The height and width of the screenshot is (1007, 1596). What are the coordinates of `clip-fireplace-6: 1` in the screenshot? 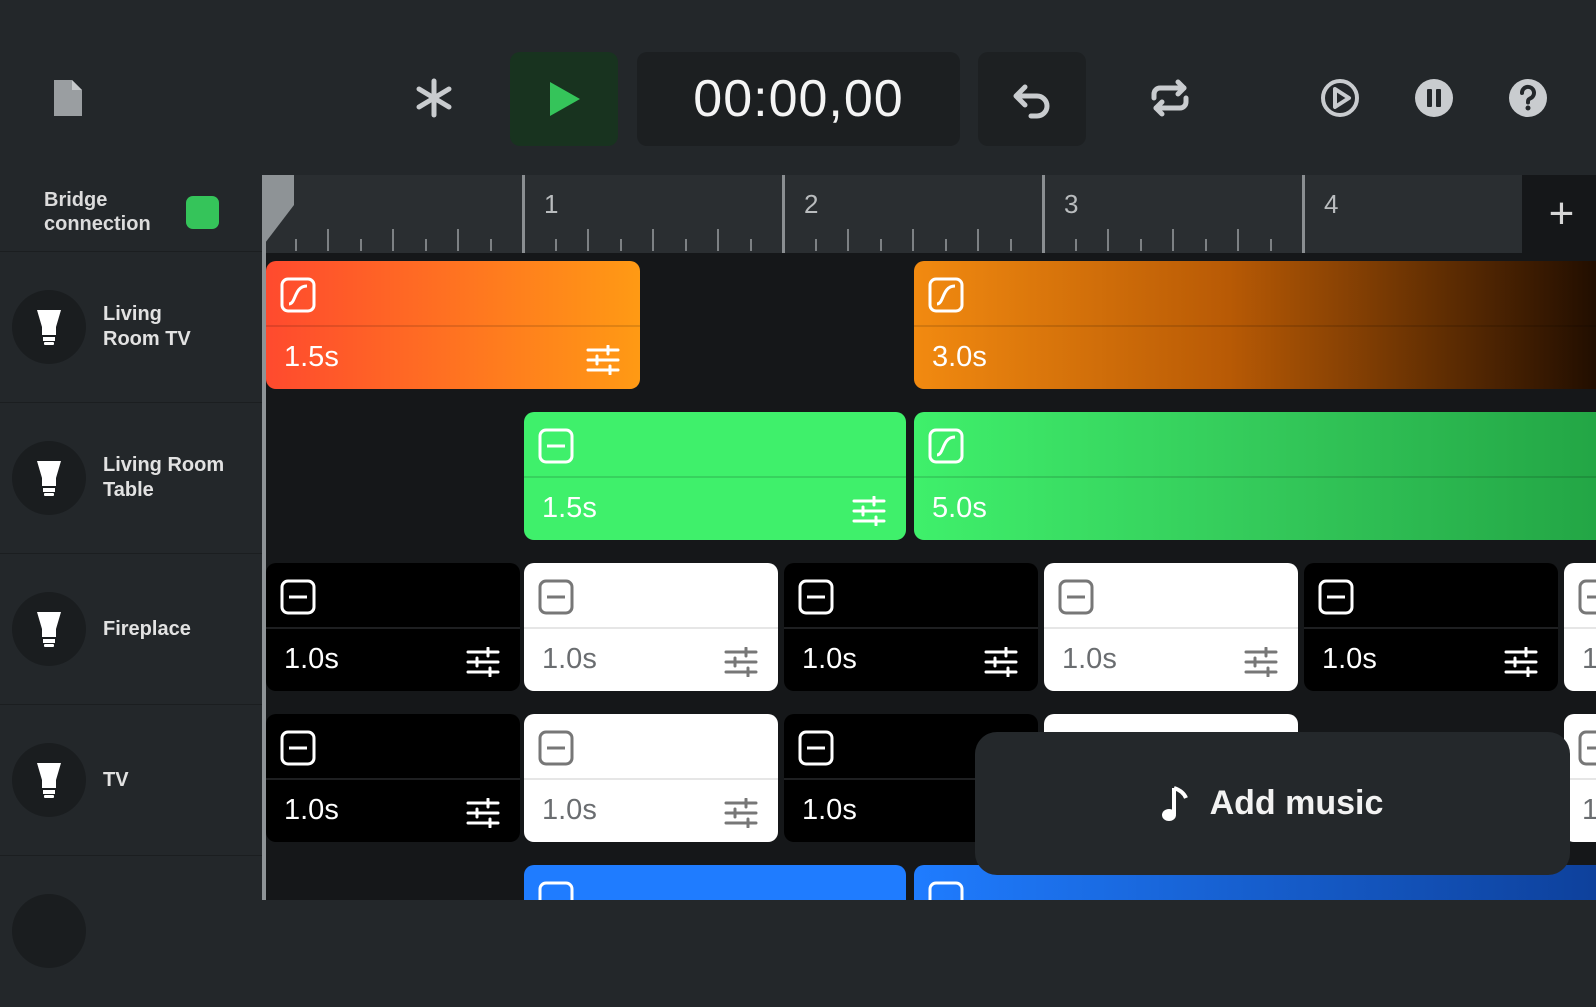 It's located at (1580, 627).